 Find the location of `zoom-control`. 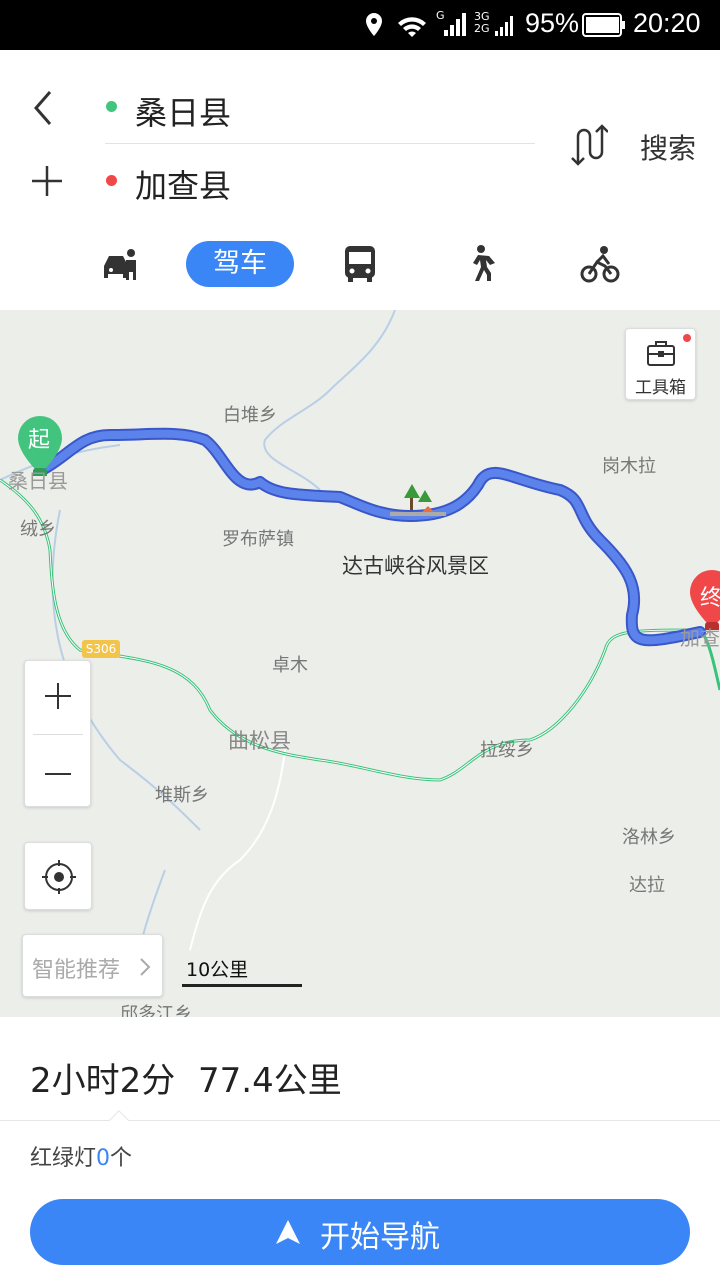

zoom-control is located at coordinates (57, 733).